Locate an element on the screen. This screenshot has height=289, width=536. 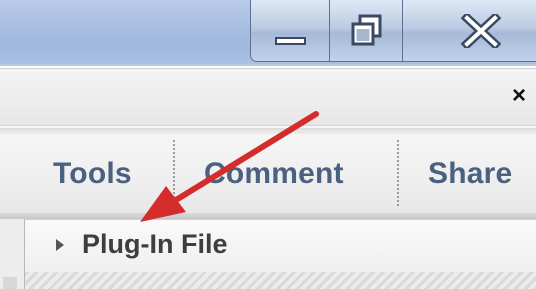
close-document-button: × is located at coordinates (519, 96).